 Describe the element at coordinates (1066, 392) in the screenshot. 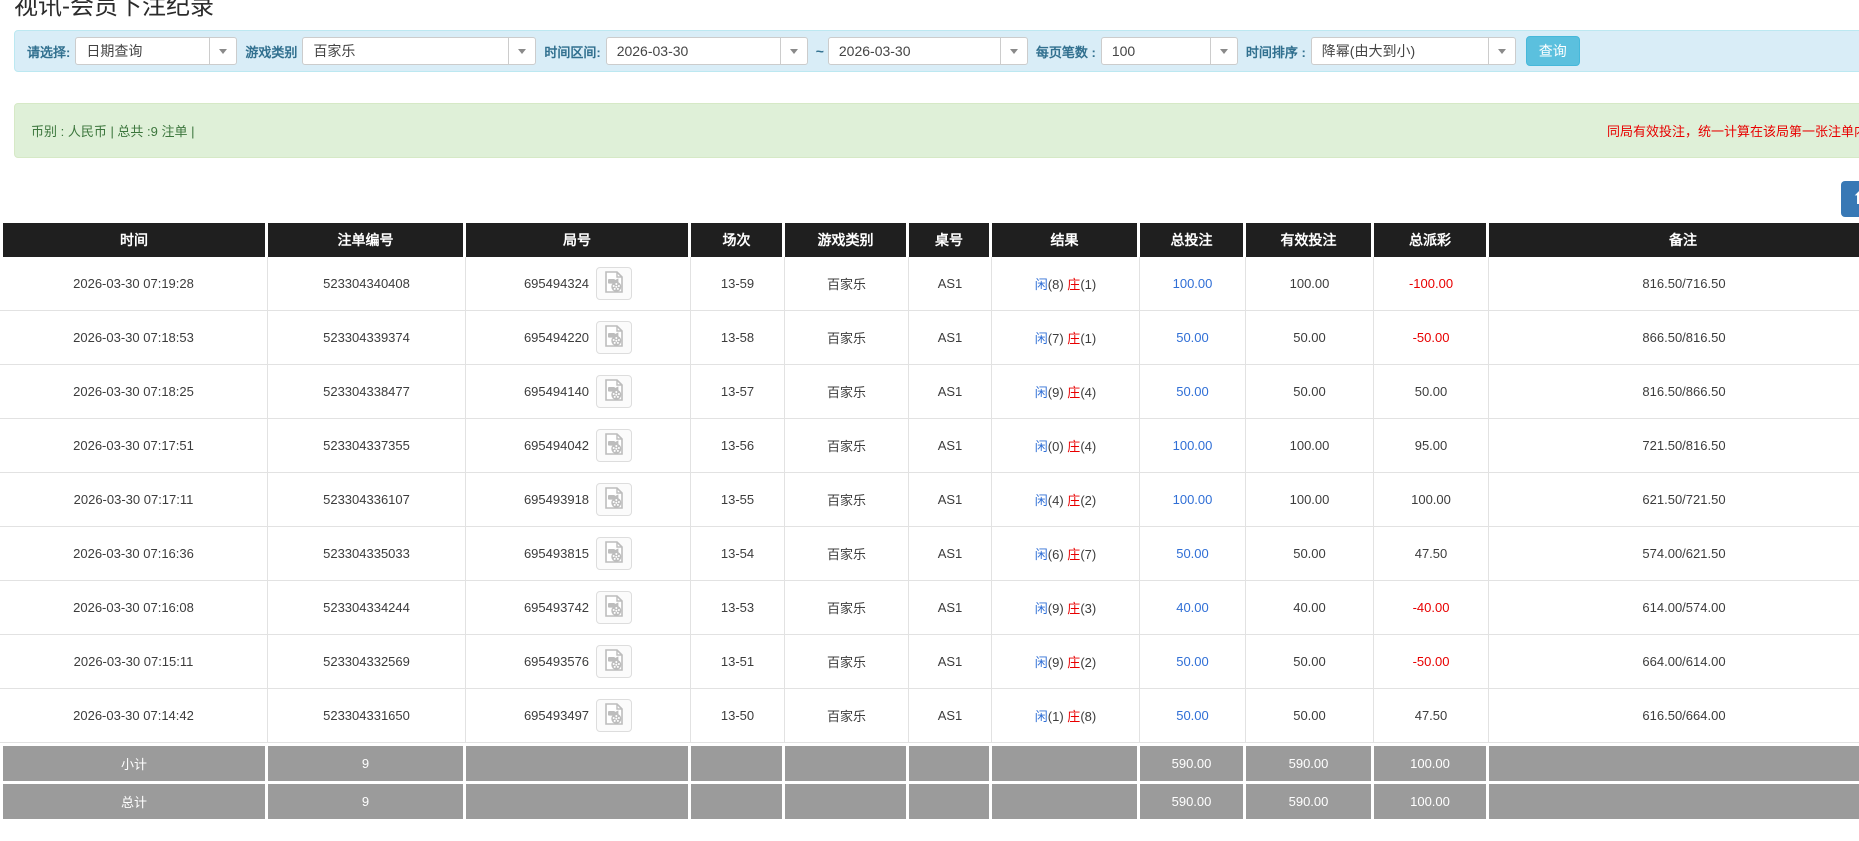

I see `cell-result: 闲(9) 庄(4)` at that location.